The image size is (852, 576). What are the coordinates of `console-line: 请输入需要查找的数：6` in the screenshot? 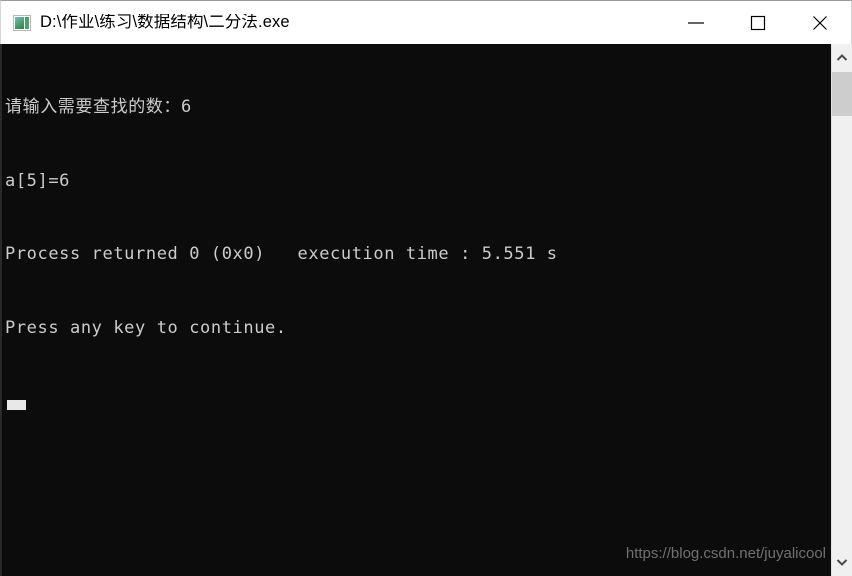 It's located at (98, 107).